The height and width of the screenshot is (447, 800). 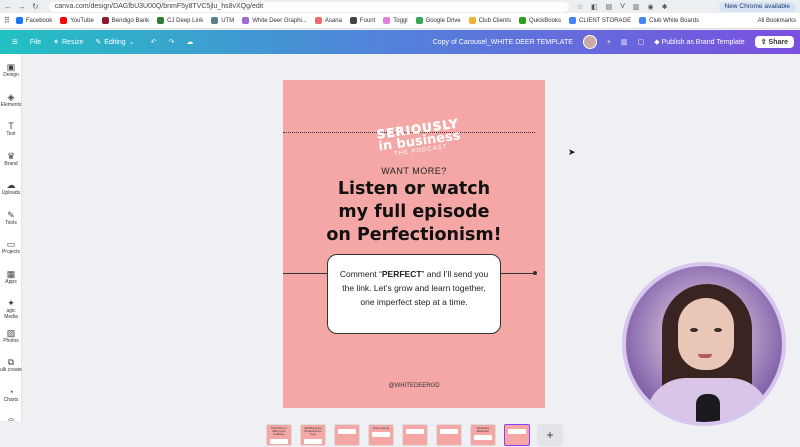 What do you see at coordinates (580, 7) in the screenshot?
I see `star-icon: ☆` at bounding box center [580, 7].